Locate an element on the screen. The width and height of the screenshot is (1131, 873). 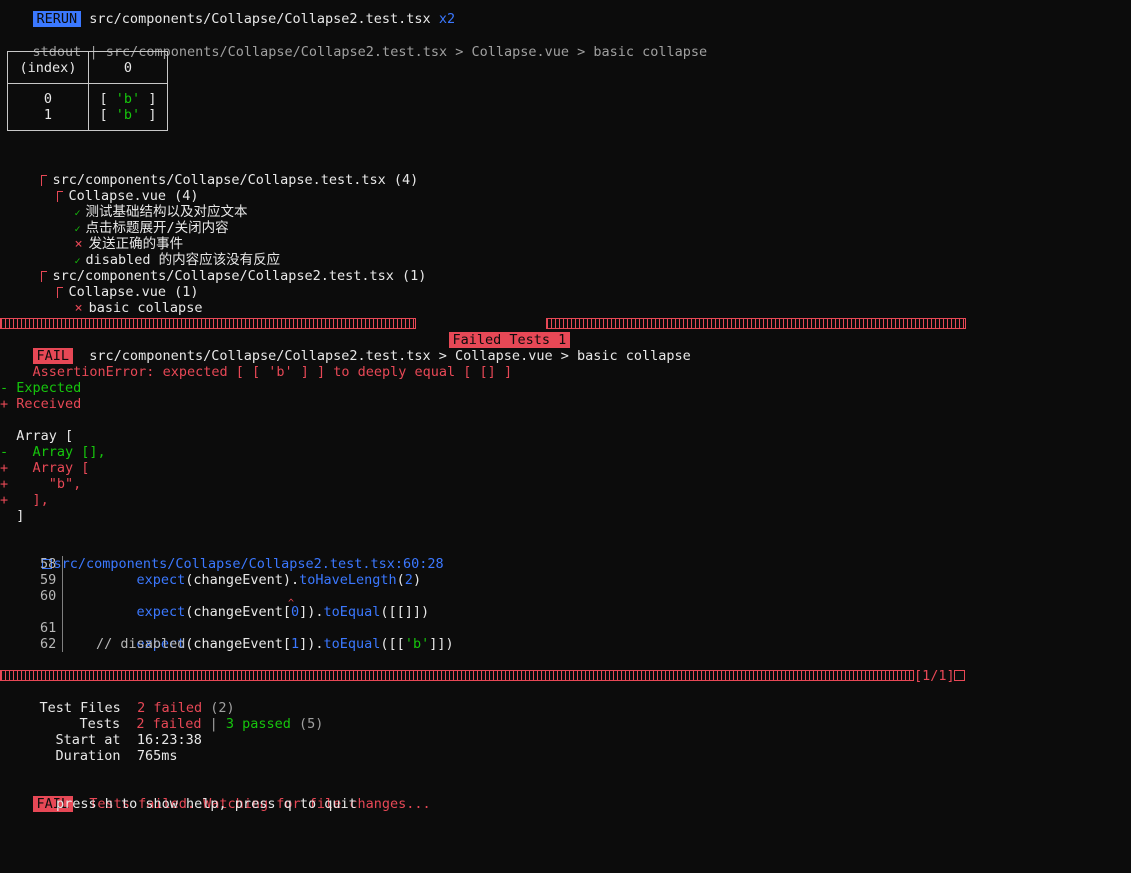
error-name: AssertionError: is located at coordinates (93, 372).